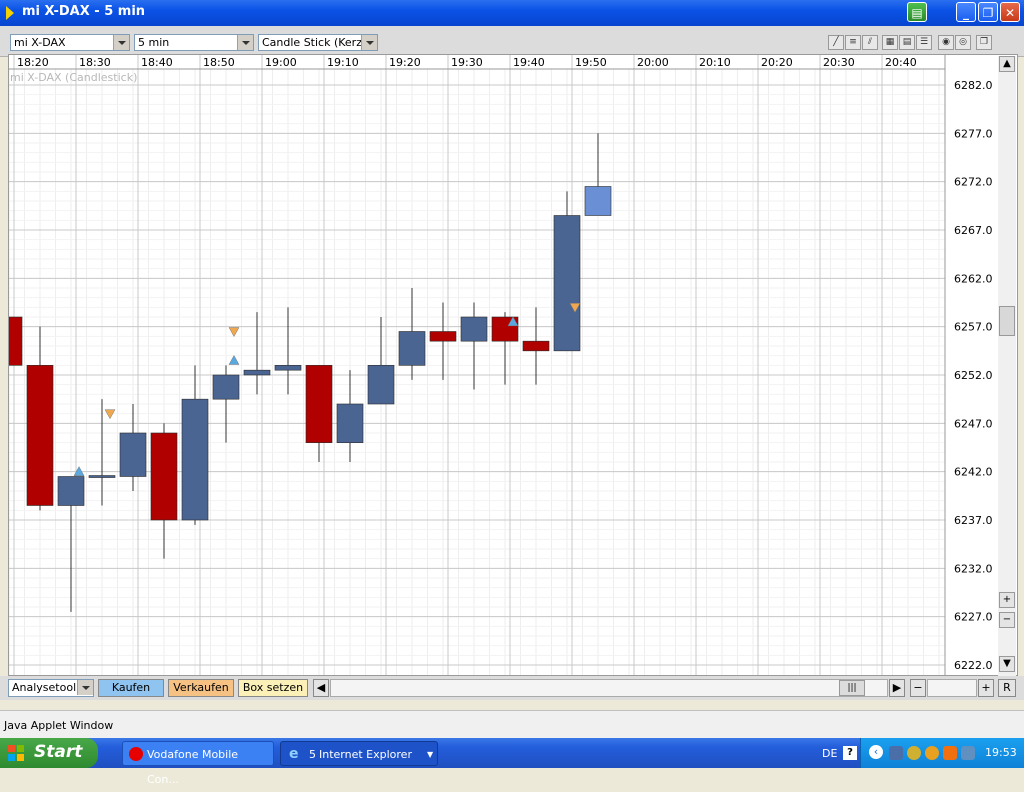 The width and height of the screenshot is (1024, 792). I want to click on analysetool-label: Analysetool, so click(44, 687).